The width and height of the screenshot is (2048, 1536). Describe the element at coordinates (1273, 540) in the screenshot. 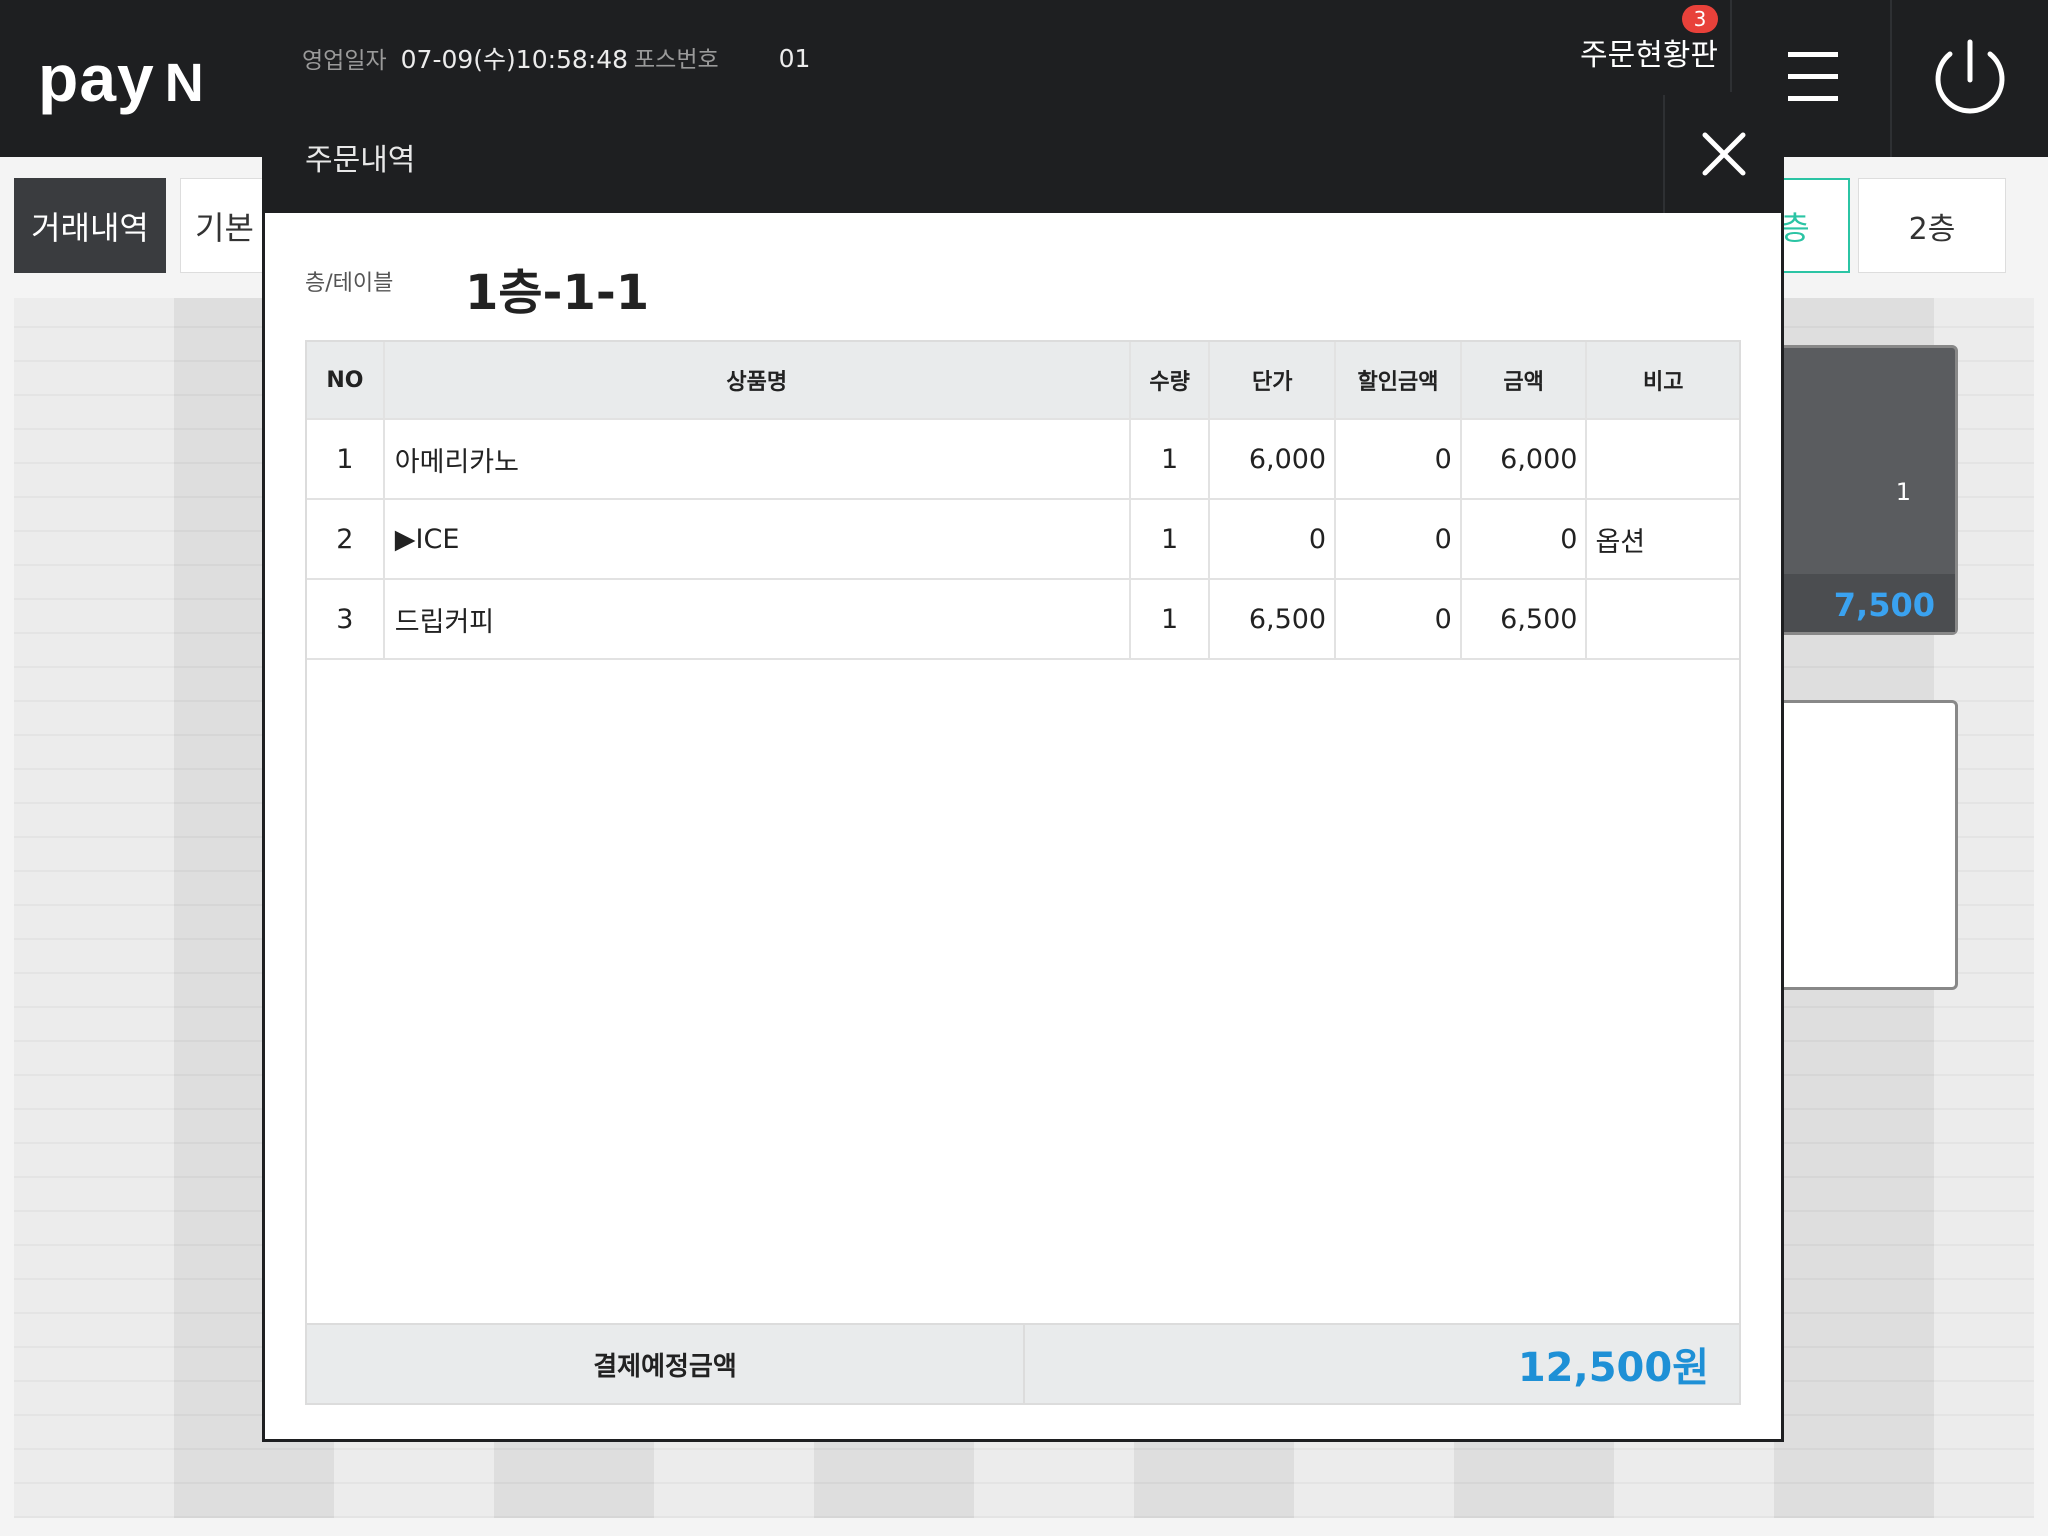

I see `row-unit-price: 0` at that location.